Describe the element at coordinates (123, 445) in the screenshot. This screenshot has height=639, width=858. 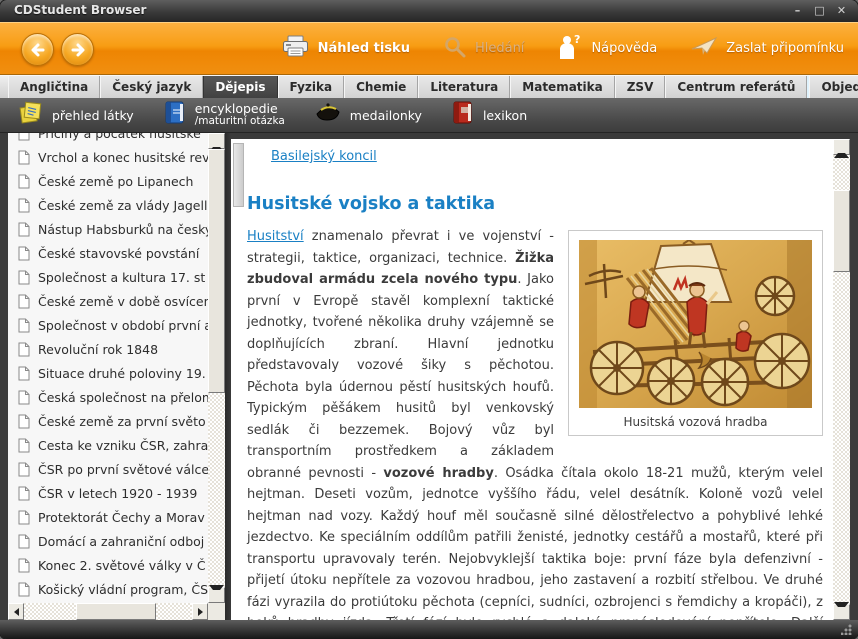
I see `sidebar-item-label: Cesta ke vzniku ČSR, zahra` at that location.